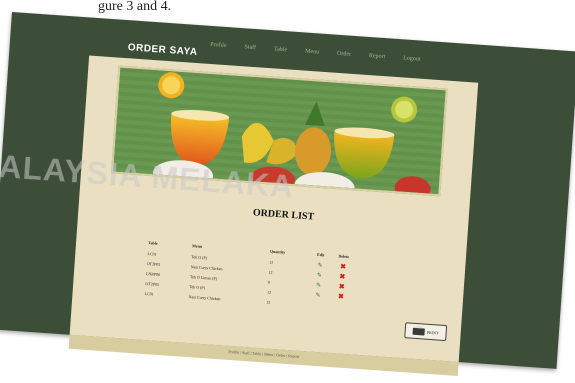 Image resolution: width=575 pixels, height=383 pixels. Describe the element at coordinates (344, 255) in the screenshot. I see `header-delete: Delete` at that location.